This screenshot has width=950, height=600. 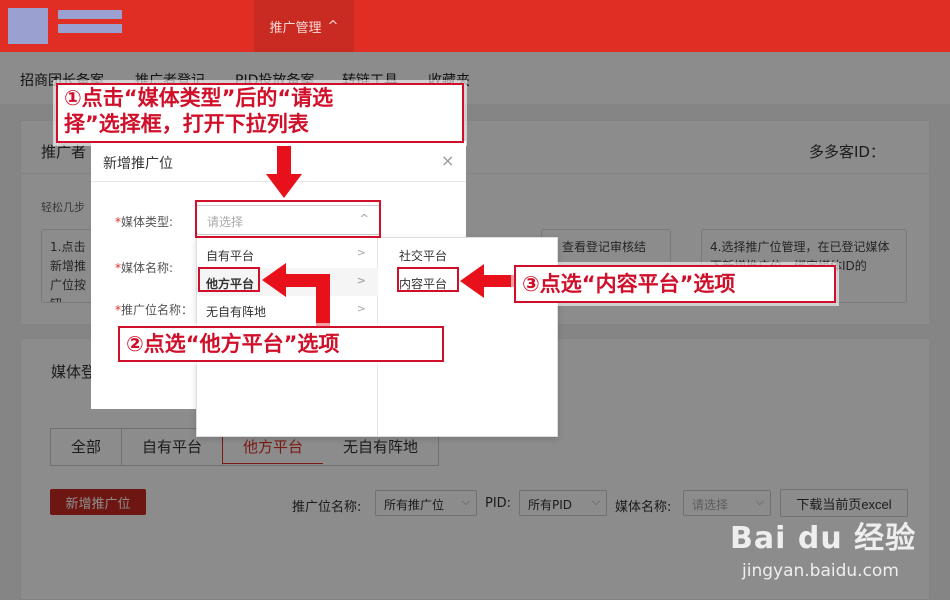 I want to click on logo-text-placeholder, so click(x=90, y=26).